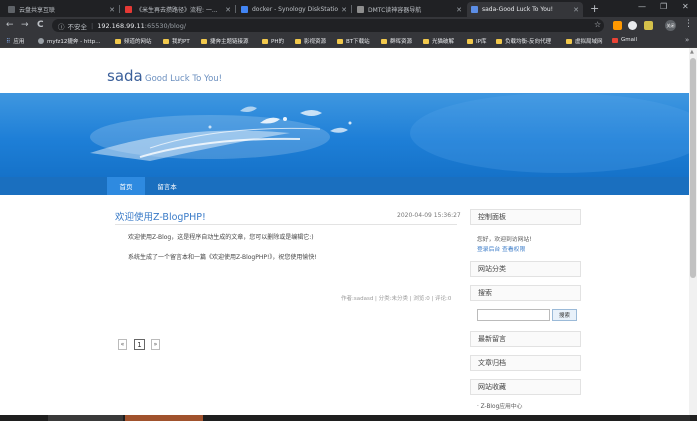 The height and width of the screenshot is (421, 697). I want to click on post-date: 2020-04-09 15:36:27, so click(429, 215).